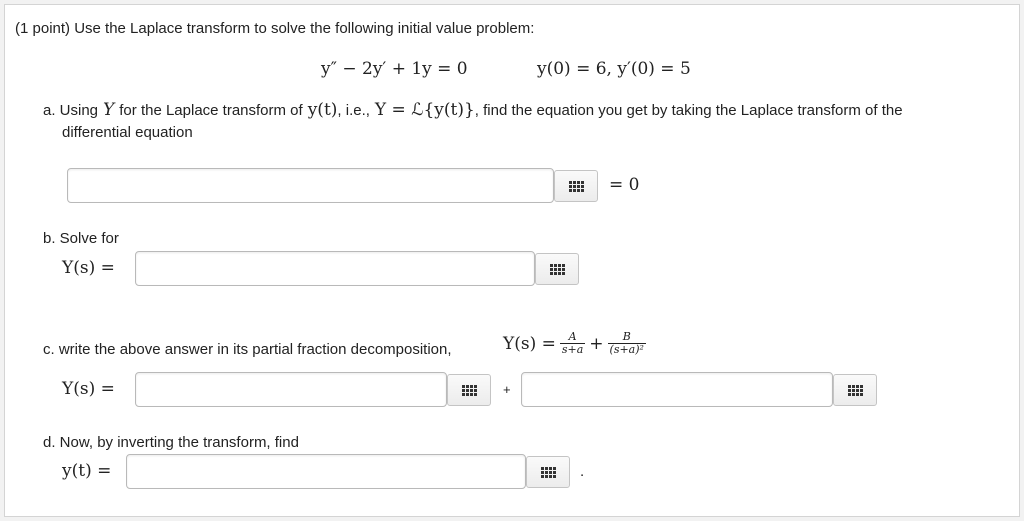  What do you see at coordinates (572, 349) in the screenshot?
I see `fraction-a-denominator: s+a` at bounding box center [572, 349].